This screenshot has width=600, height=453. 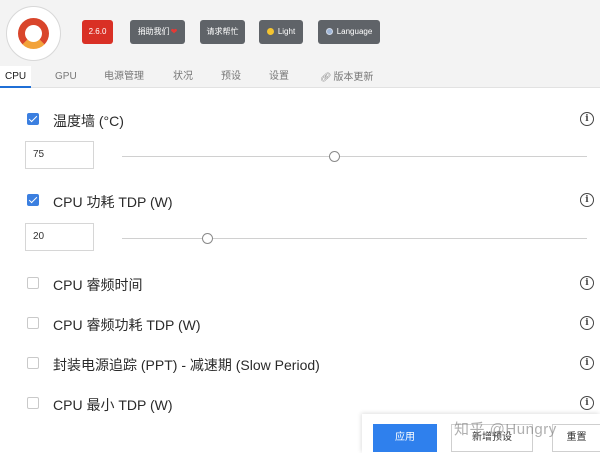 I want to click on boost-time-label: CPU 睿频时间, so click(x=98, y=285).